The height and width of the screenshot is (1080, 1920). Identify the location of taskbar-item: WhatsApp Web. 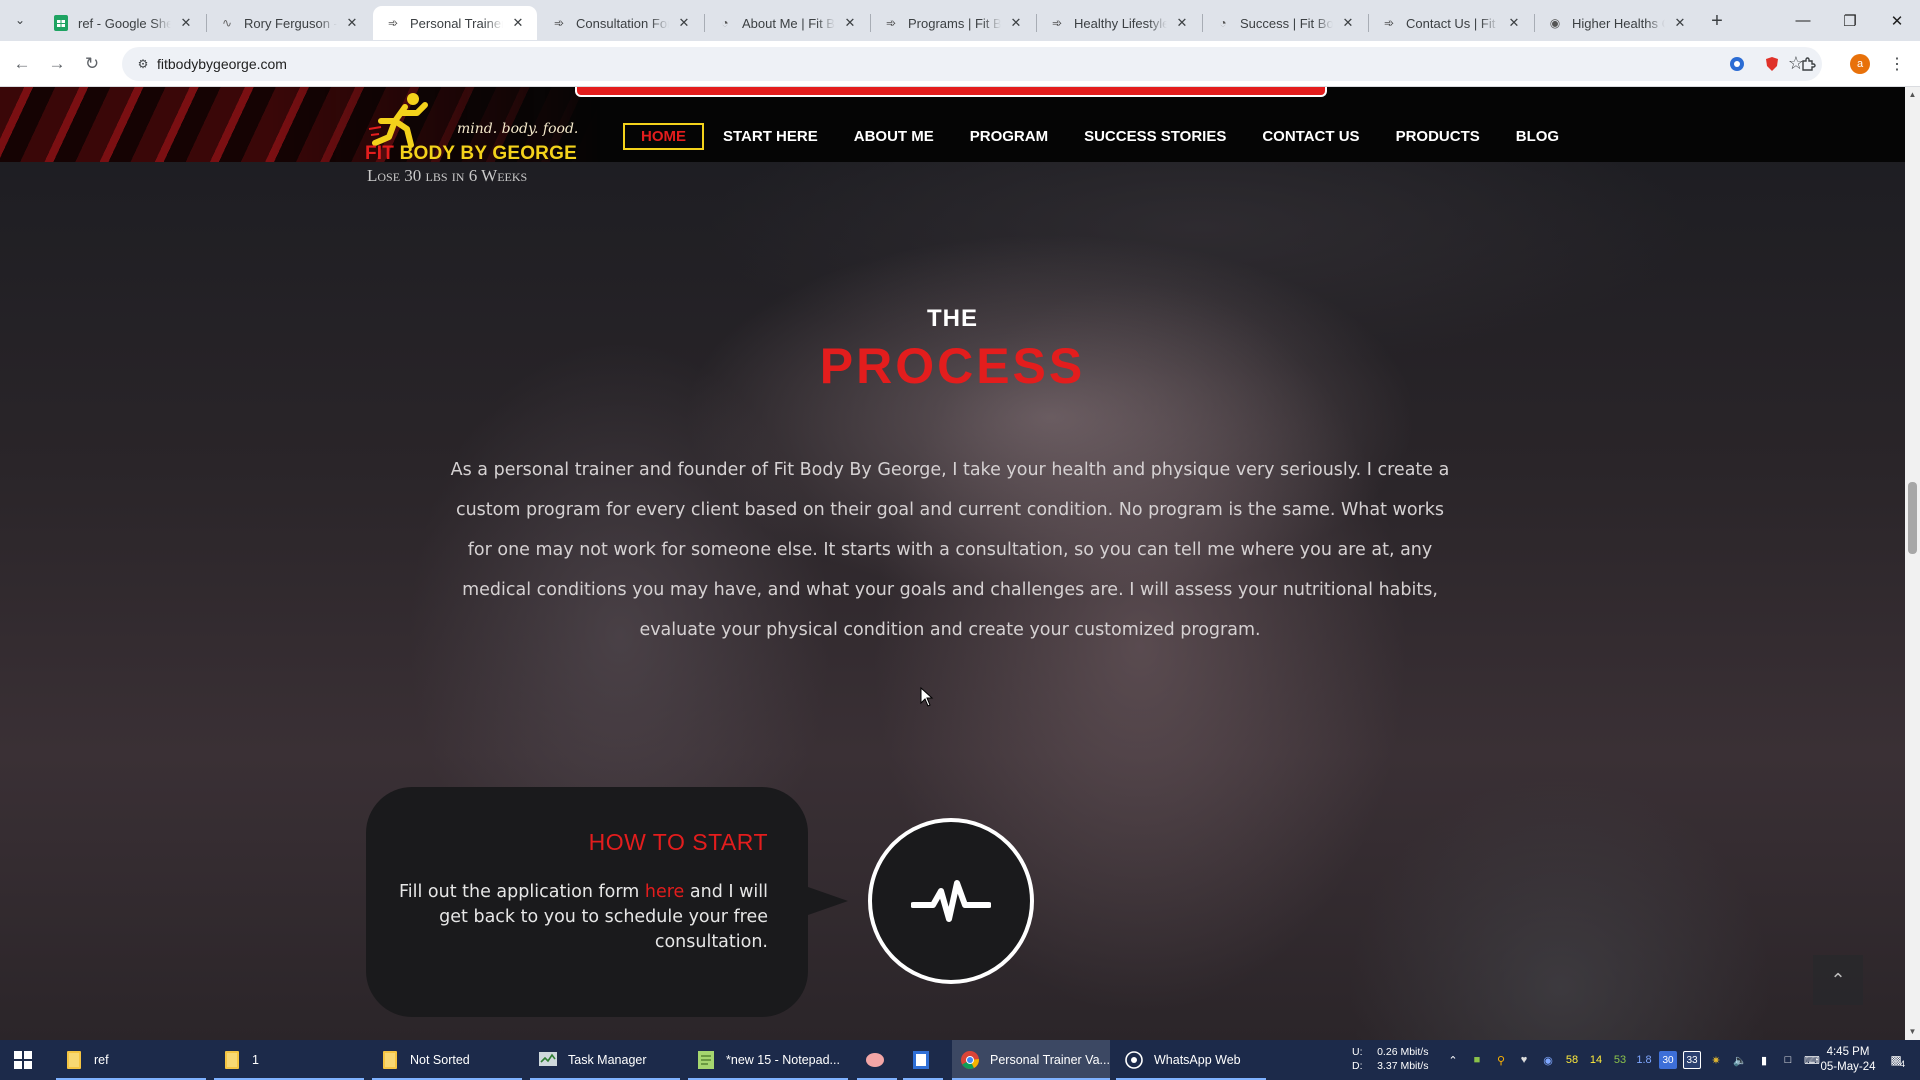
(1191, 1060).